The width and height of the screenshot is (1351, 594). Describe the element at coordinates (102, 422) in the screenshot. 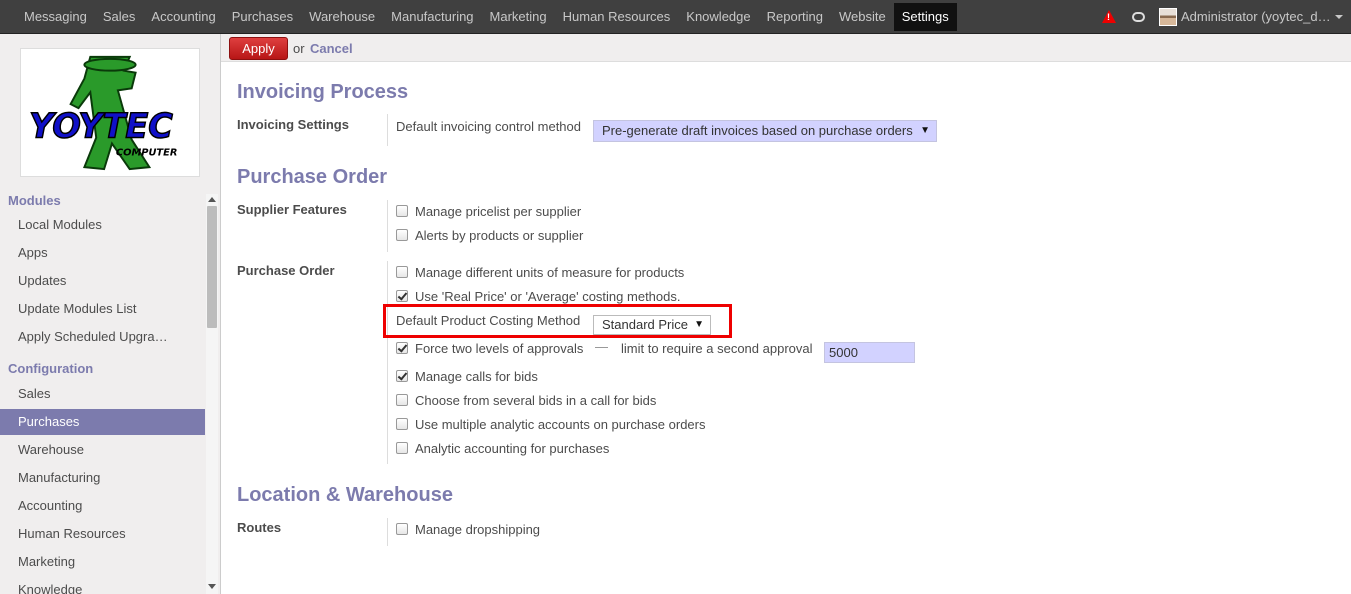

I see `sidebar-item-purchases: Purchases` at that location.